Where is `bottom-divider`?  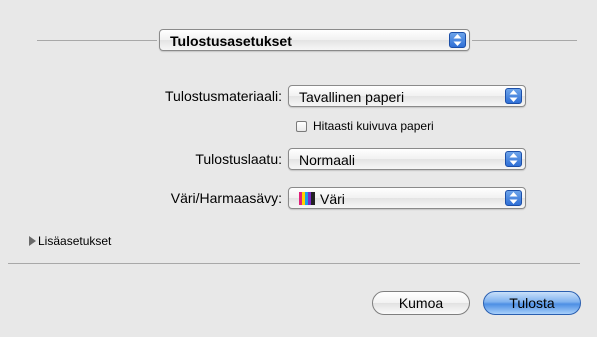 bottom-divider is located at coordinates (294, 263).